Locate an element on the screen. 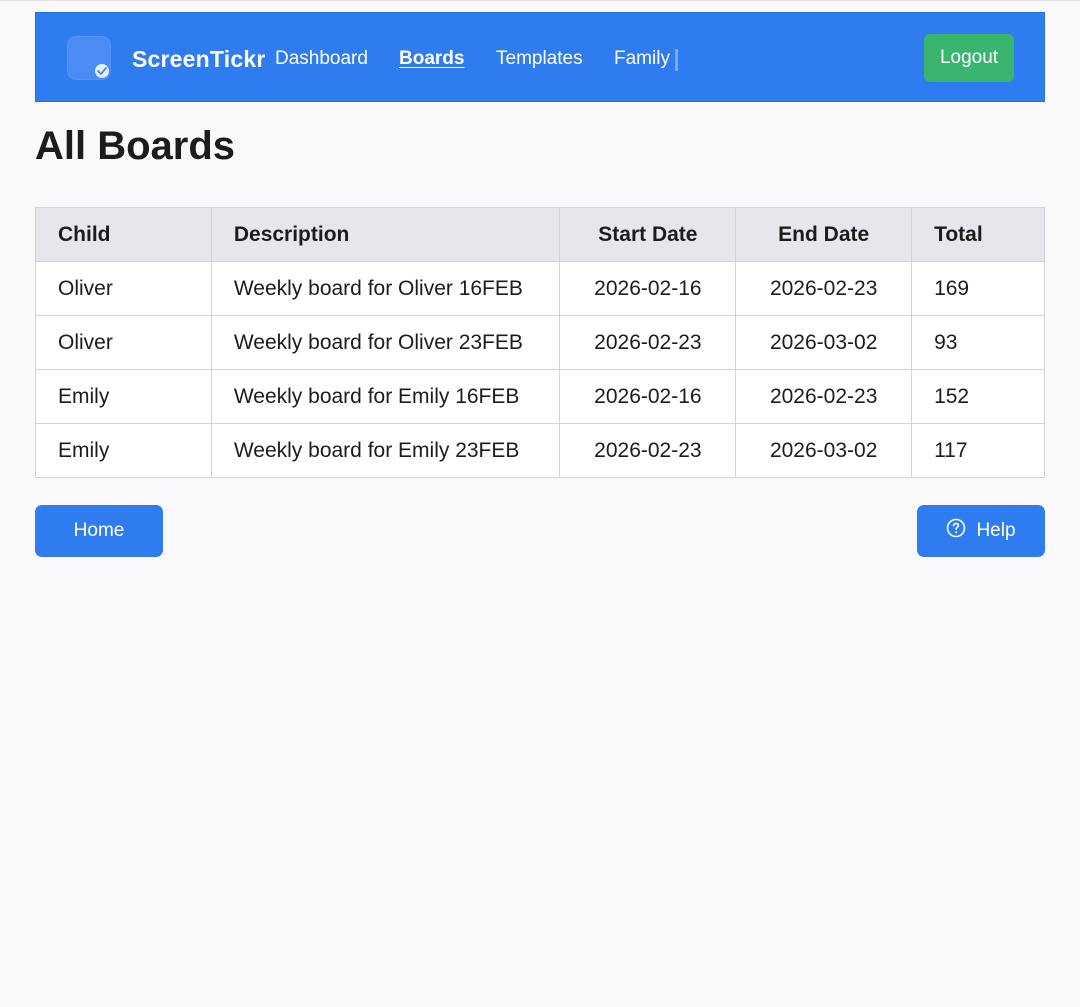  help-button: Help is located at coordinates (981, 531).